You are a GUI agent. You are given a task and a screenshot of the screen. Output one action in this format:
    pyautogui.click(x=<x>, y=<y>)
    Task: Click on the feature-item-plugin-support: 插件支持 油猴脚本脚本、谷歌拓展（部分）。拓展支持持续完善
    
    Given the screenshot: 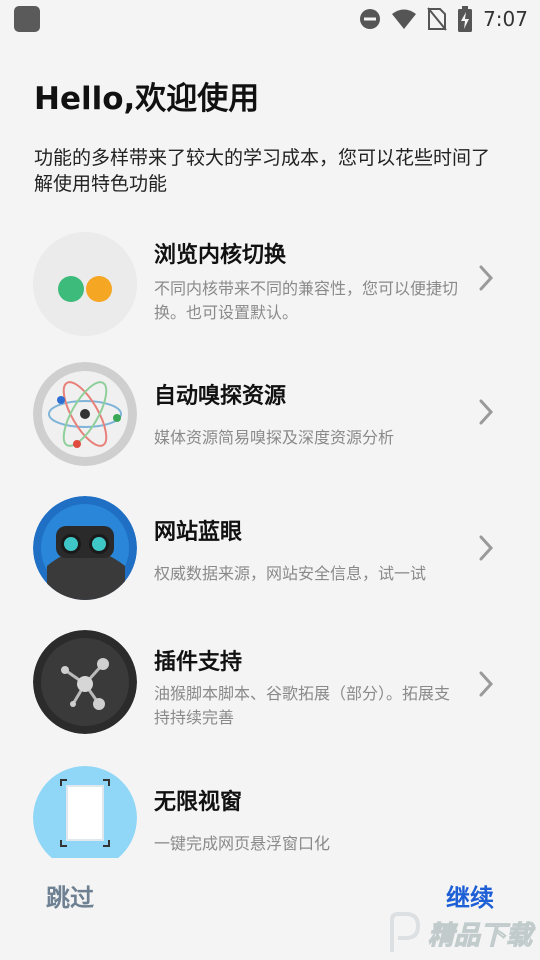 What is the action you would take?
    pyautogui.click(x=270, y=682)
    